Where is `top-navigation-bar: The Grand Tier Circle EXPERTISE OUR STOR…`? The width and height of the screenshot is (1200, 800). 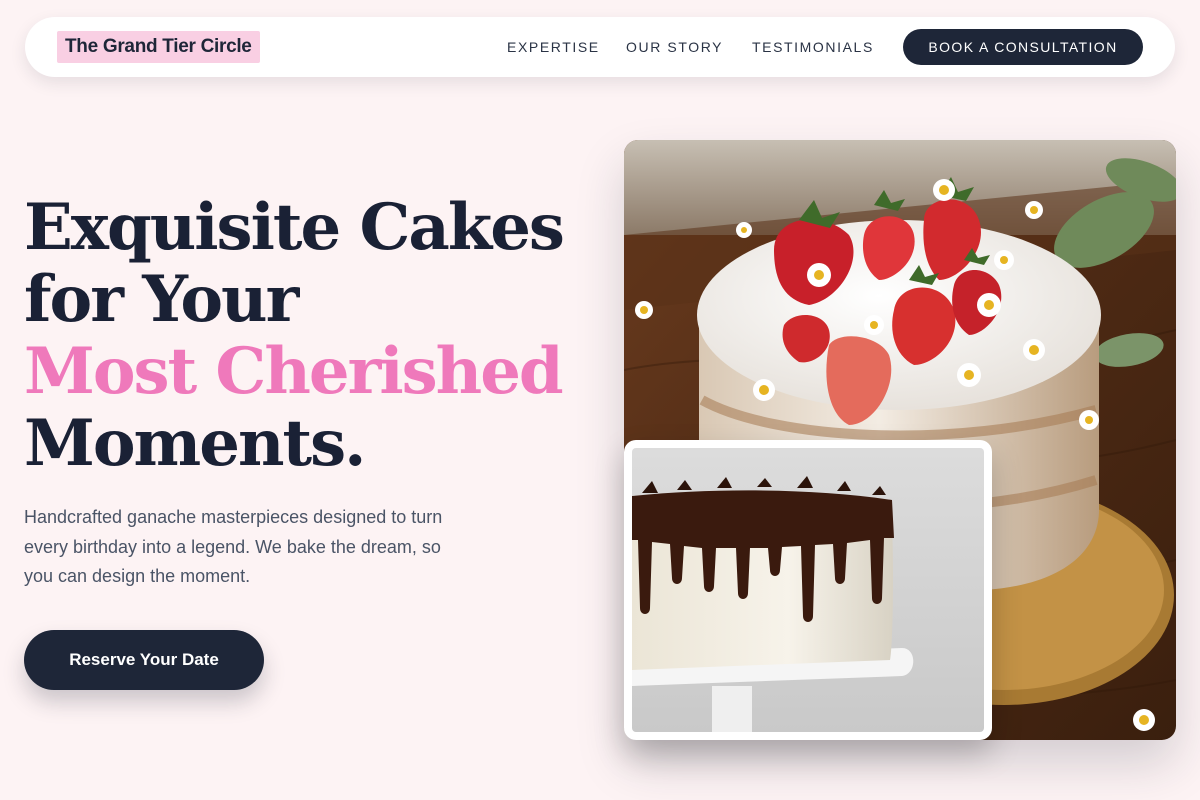
top-navigation-bar: The Grand Tier Circle EXPERTISE OUR STOR… is located at coordinates (600, 47).